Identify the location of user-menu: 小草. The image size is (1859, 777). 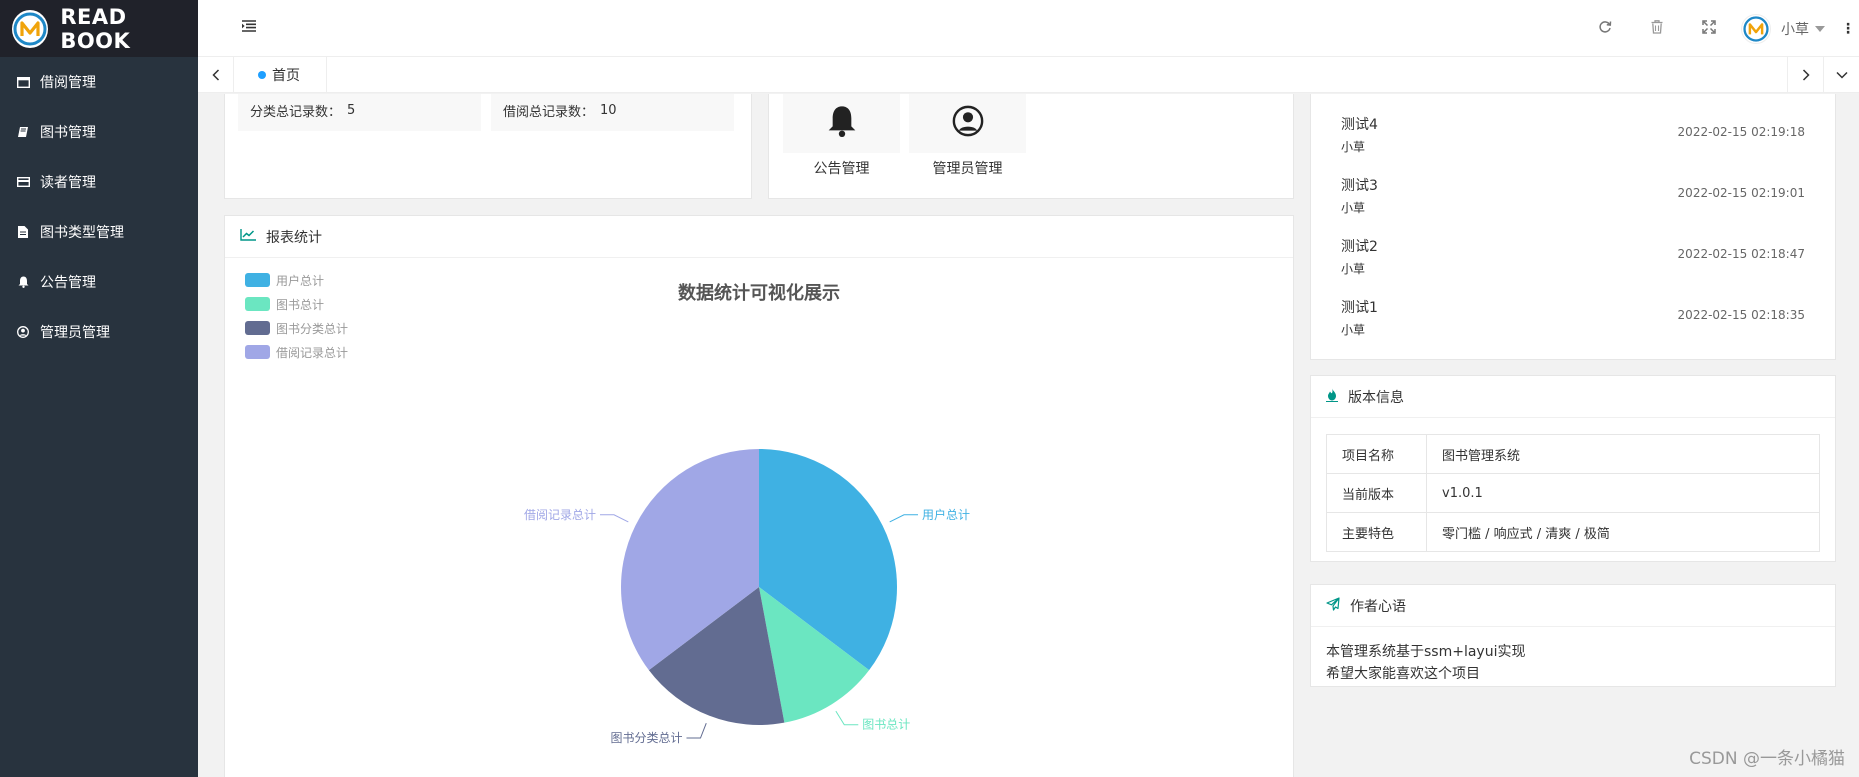
(1783, 28).